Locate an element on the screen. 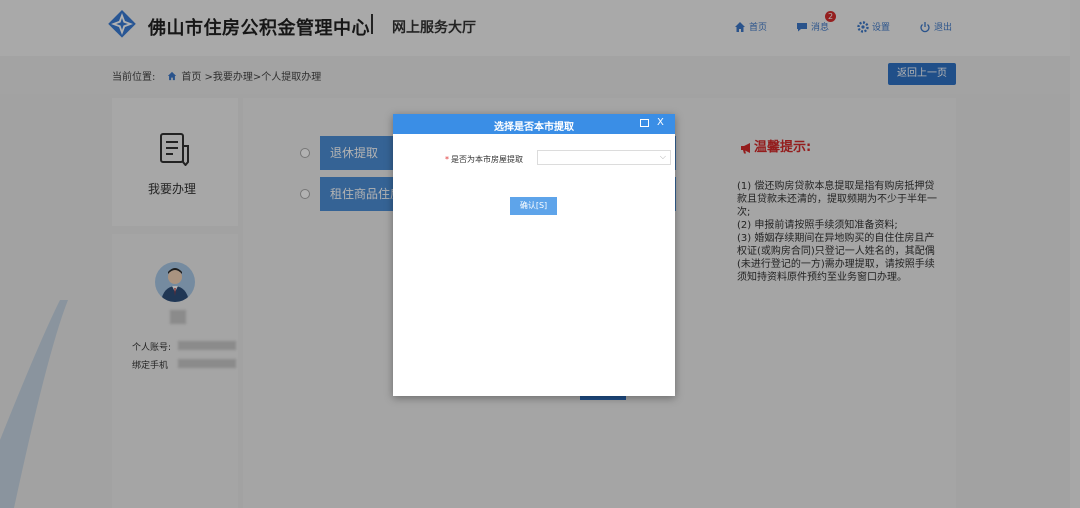  close-icon: X is located at coordinates (660, 122).